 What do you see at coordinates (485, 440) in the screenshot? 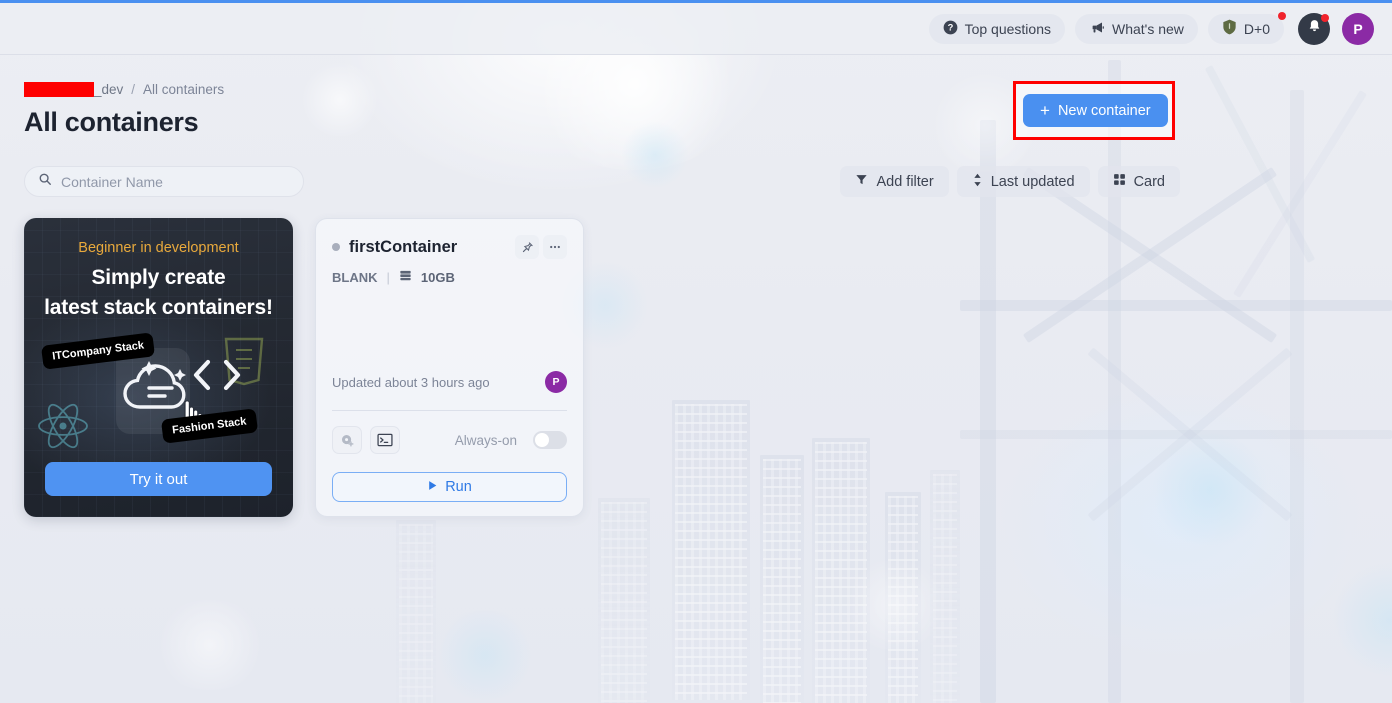
I see `always-on-label: Always-on` at bounding box center [485, 440].